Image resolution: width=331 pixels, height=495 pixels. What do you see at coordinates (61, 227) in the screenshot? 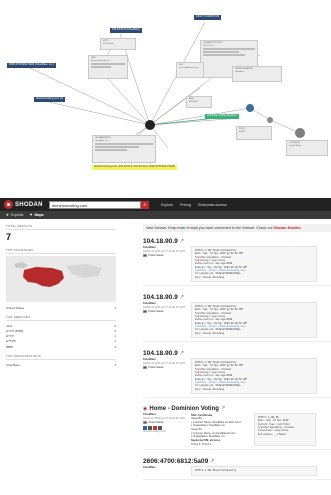
I see `total-results-heading: TOTAL RESULTS` at bounding box center [61, 227].